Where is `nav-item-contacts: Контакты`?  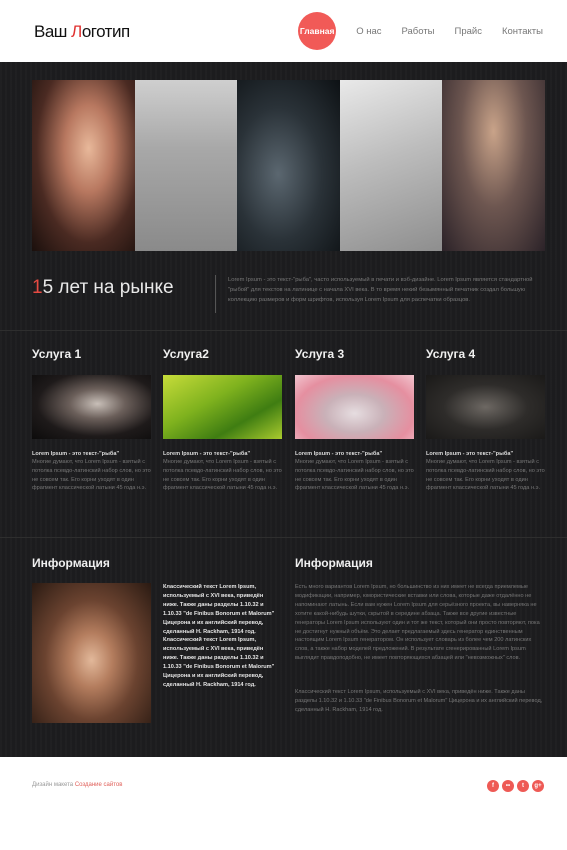
nav-item-contacts: Контакты is located at coordinates (522, 31).